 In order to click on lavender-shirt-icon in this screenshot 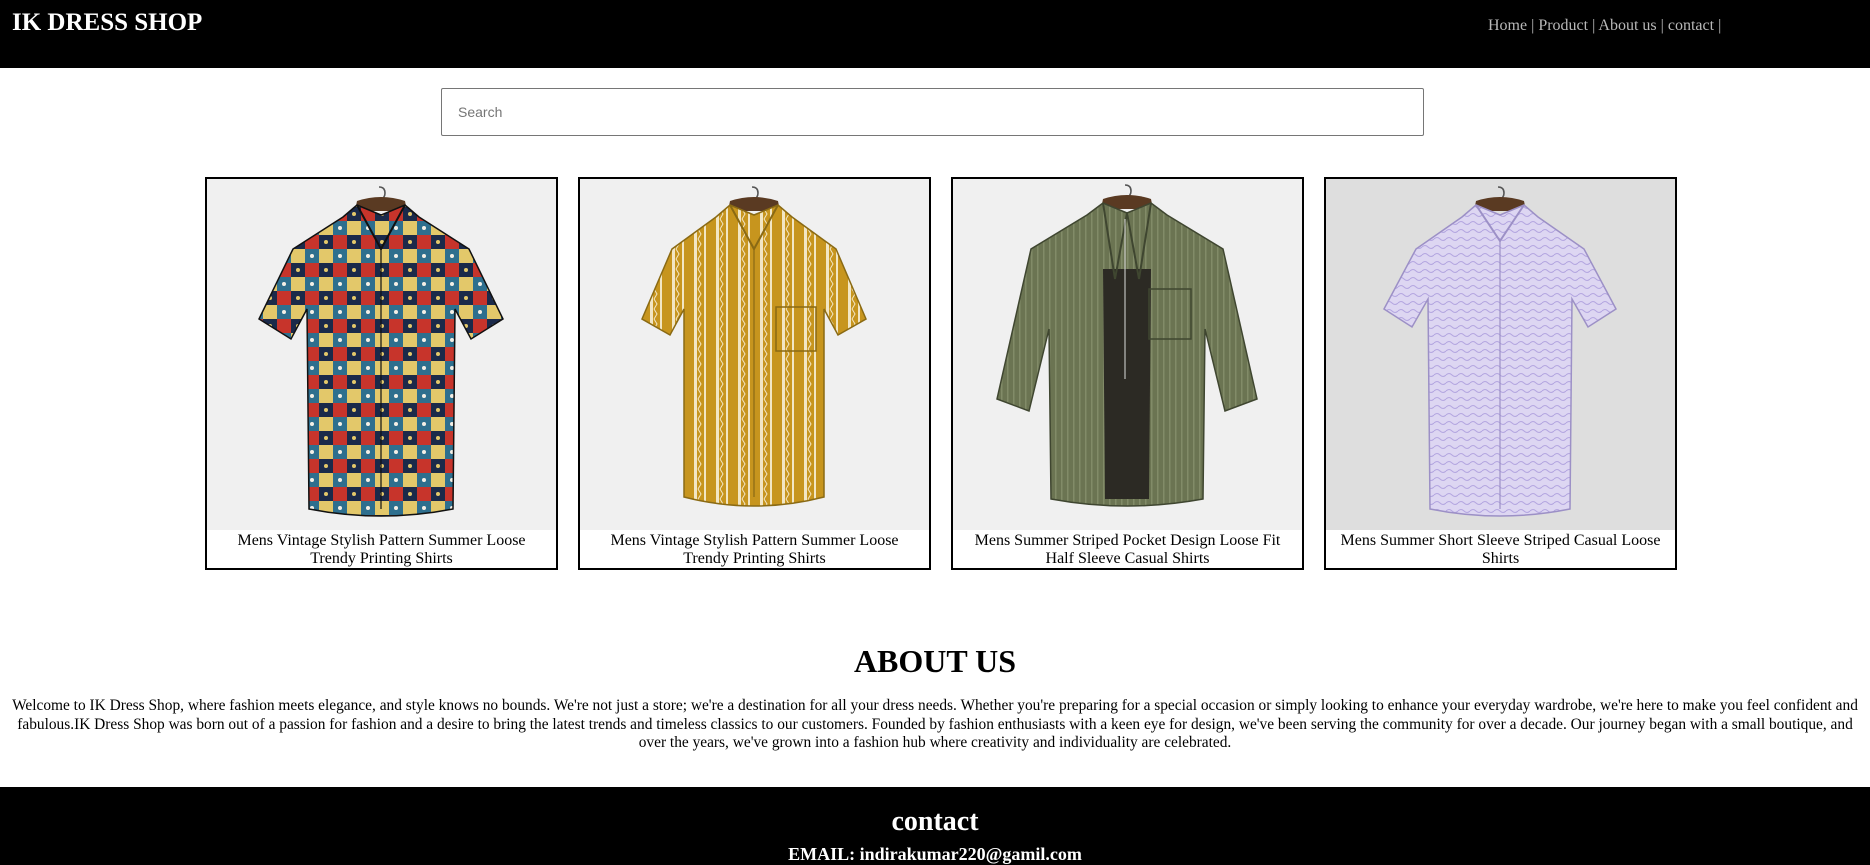, I will do `click(1500, 351)`.